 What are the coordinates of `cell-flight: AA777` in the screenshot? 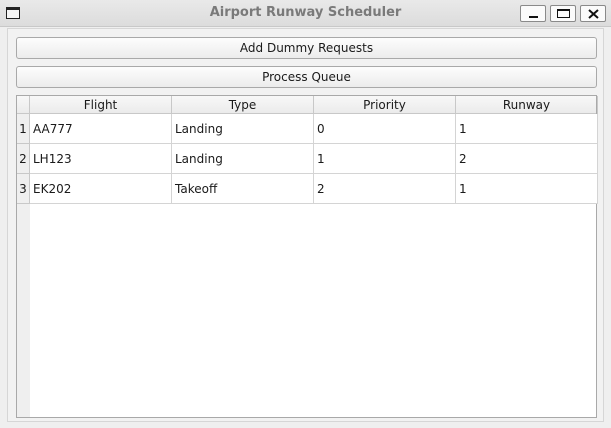 It's located at (101, 129).